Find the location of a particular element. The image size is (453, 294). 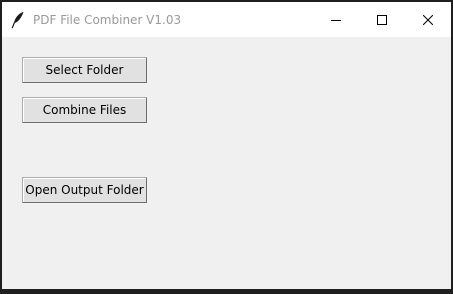

minimize-button is located at coordinates (336, 19).